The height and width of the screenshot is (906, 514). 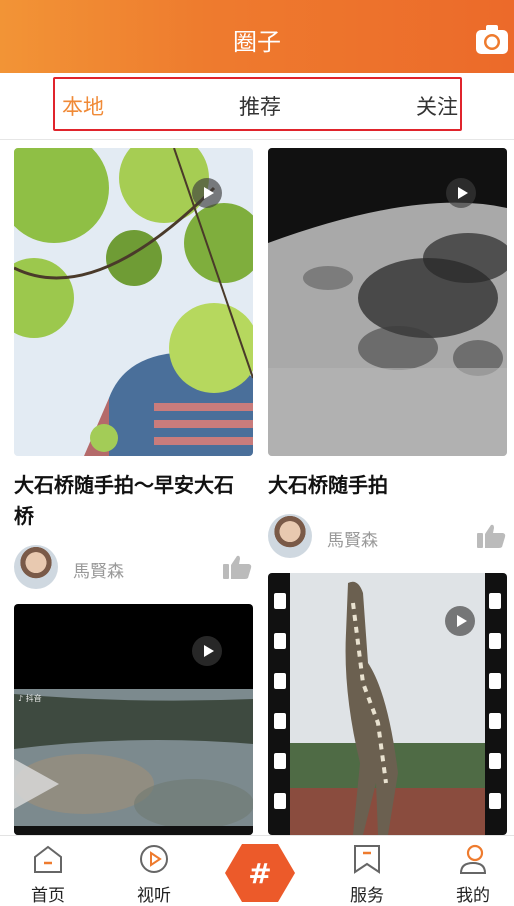 What do you see at coordinates (260, 106) in the screenshot?
I see `tab-recommend: 推荐` at bounding box center [260, 106].